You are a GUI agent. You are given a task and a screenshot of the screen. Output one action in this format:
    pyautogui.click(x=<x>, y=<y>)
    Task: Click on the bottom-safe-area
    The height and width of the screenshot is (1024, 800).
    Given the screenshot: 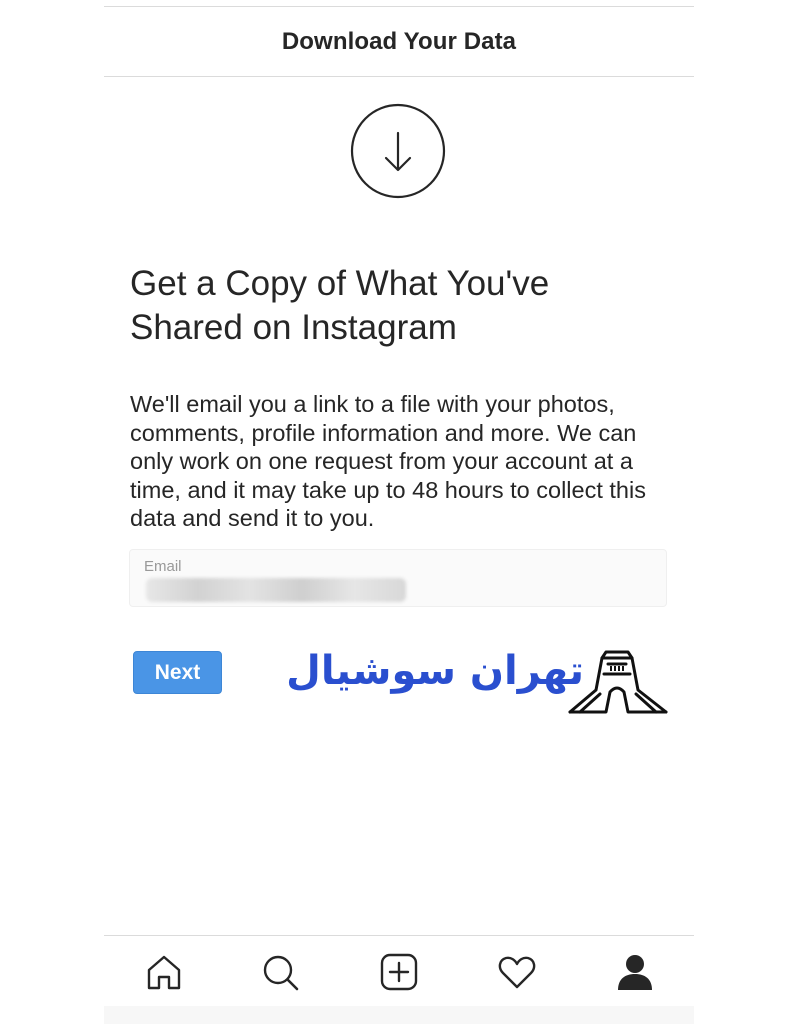 What is the action you would take?
    pyautogui.click(x=399, y=1015)
    